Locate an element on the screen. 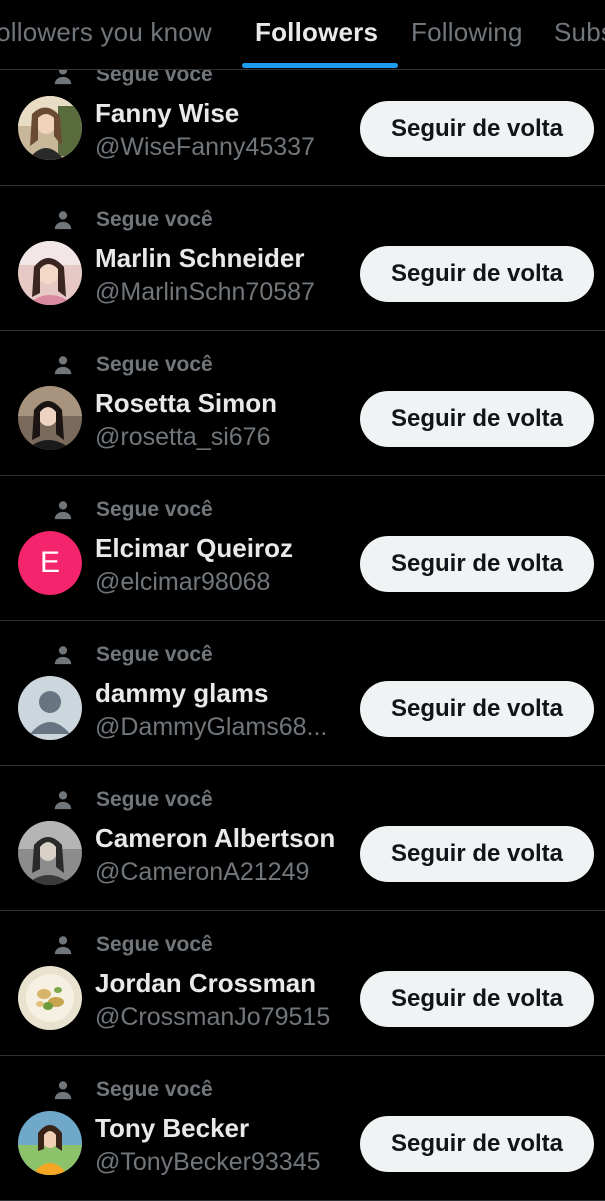 This screenshot has width=605, height=1201. display-name: dammy glams is located at coordinates (181, 693).